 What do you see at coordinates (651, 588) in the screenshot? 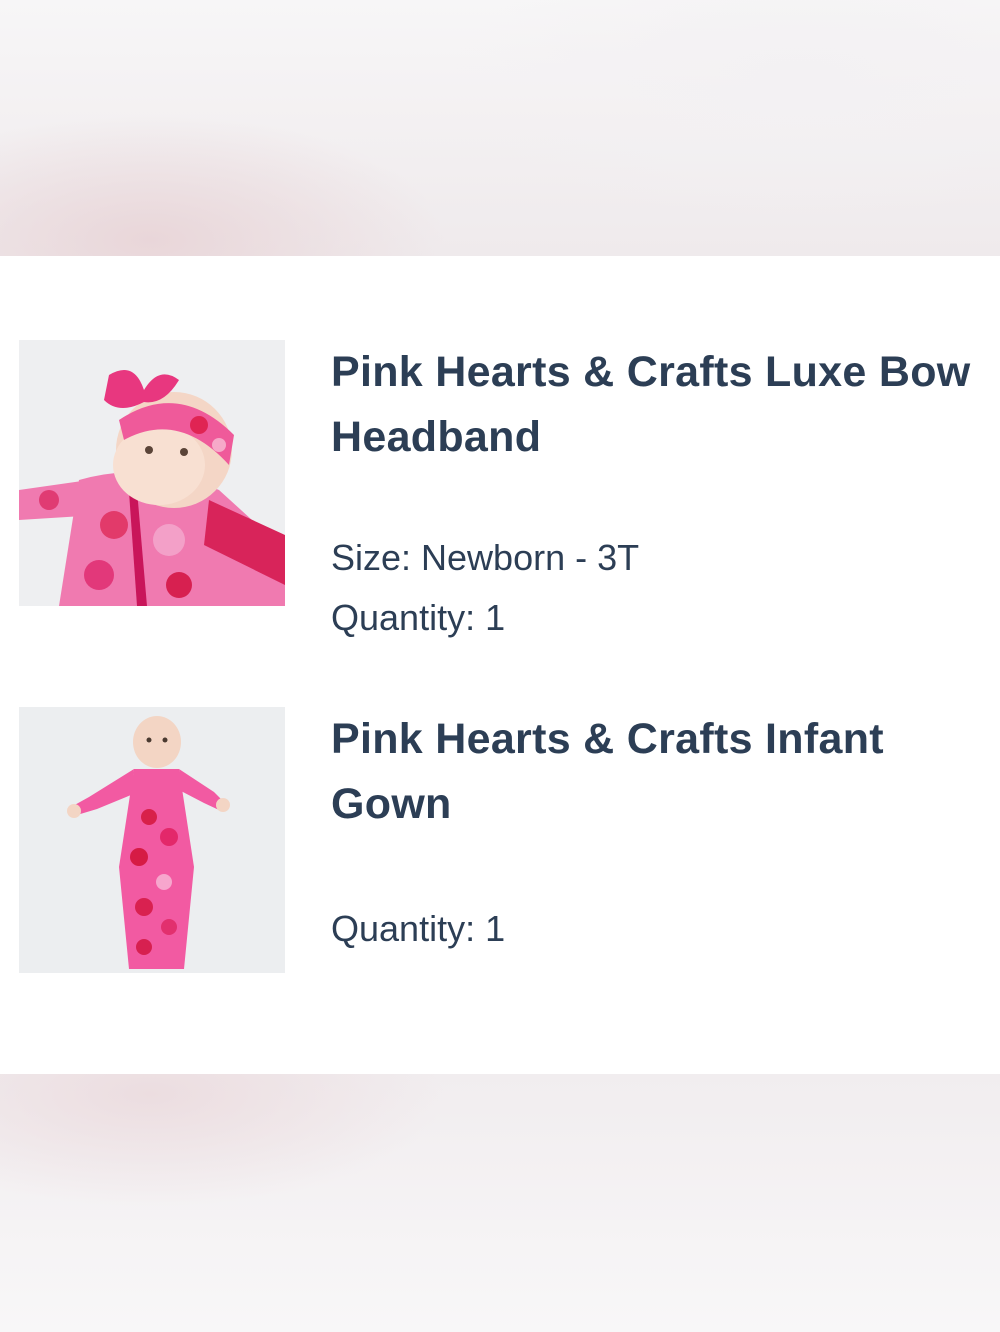
I see `product-meta: Size: Newborn - 3T Quantity: 1` at bounding box center [651, 588].